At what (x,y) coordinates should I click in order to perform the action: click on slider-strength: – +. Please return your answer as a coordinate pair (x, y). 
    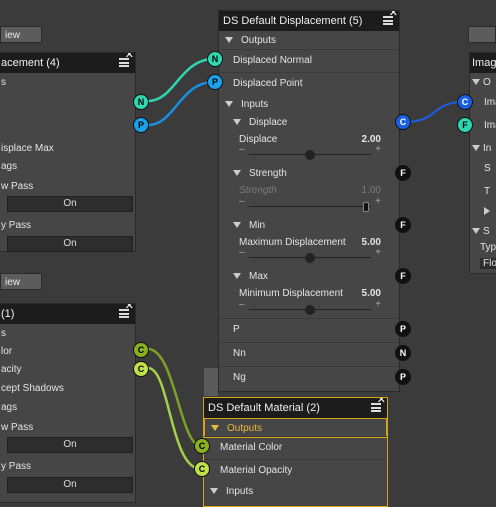
    Looking at the image, I should click on (310, 204).